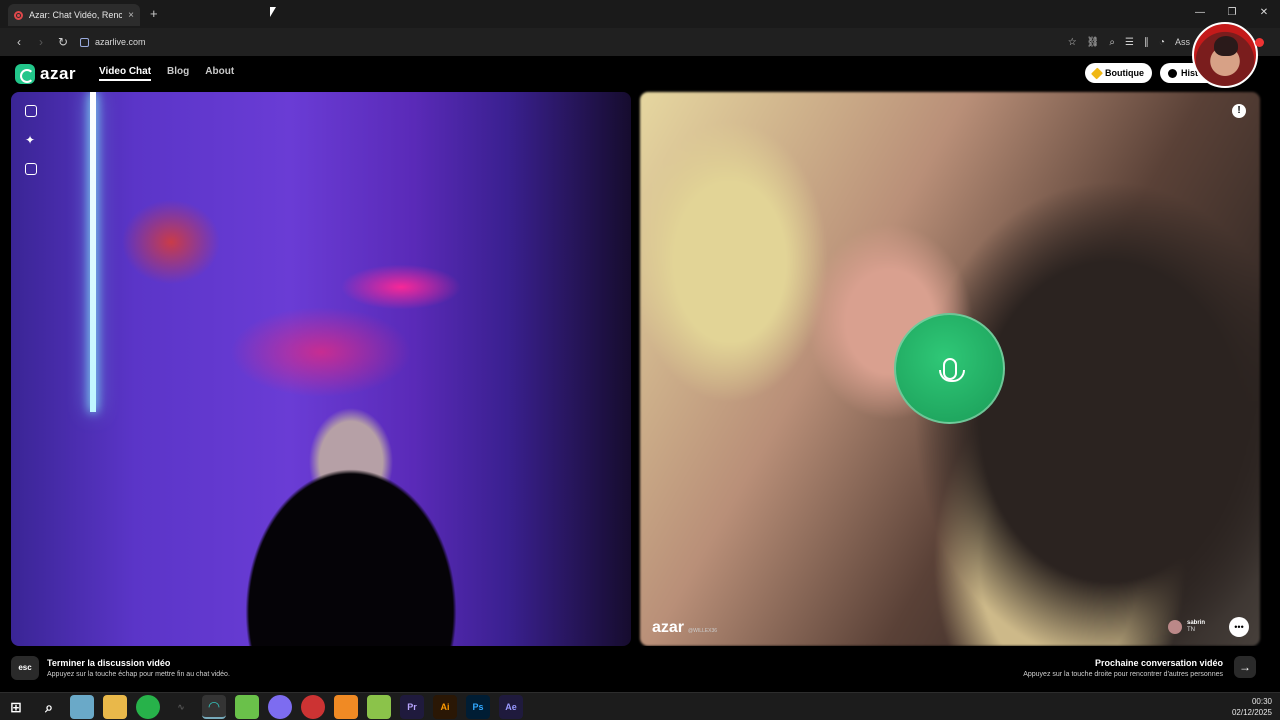 Image resolution: width=1280 pixels, height=720 pixels. Describe the element at coordinates (120, 42) in the screenshot. I see `url-text: azarlive.com` at that location.